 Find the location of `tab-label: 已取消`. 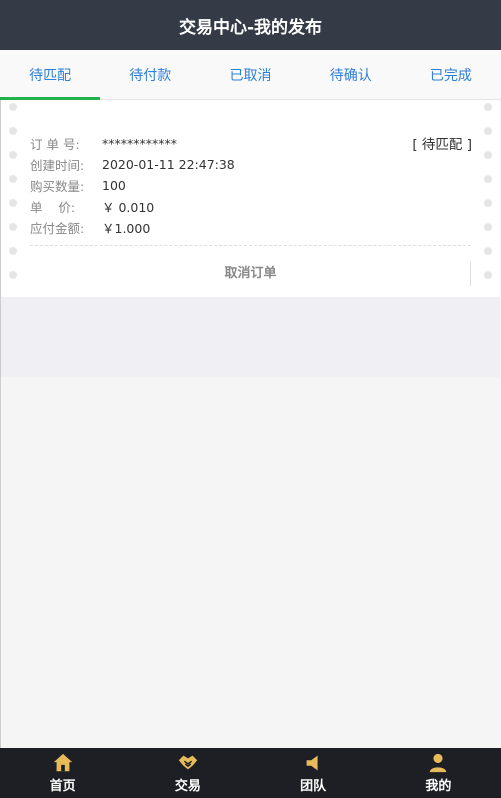

tab-label: 已取消 is located at coordinates (250, 75).